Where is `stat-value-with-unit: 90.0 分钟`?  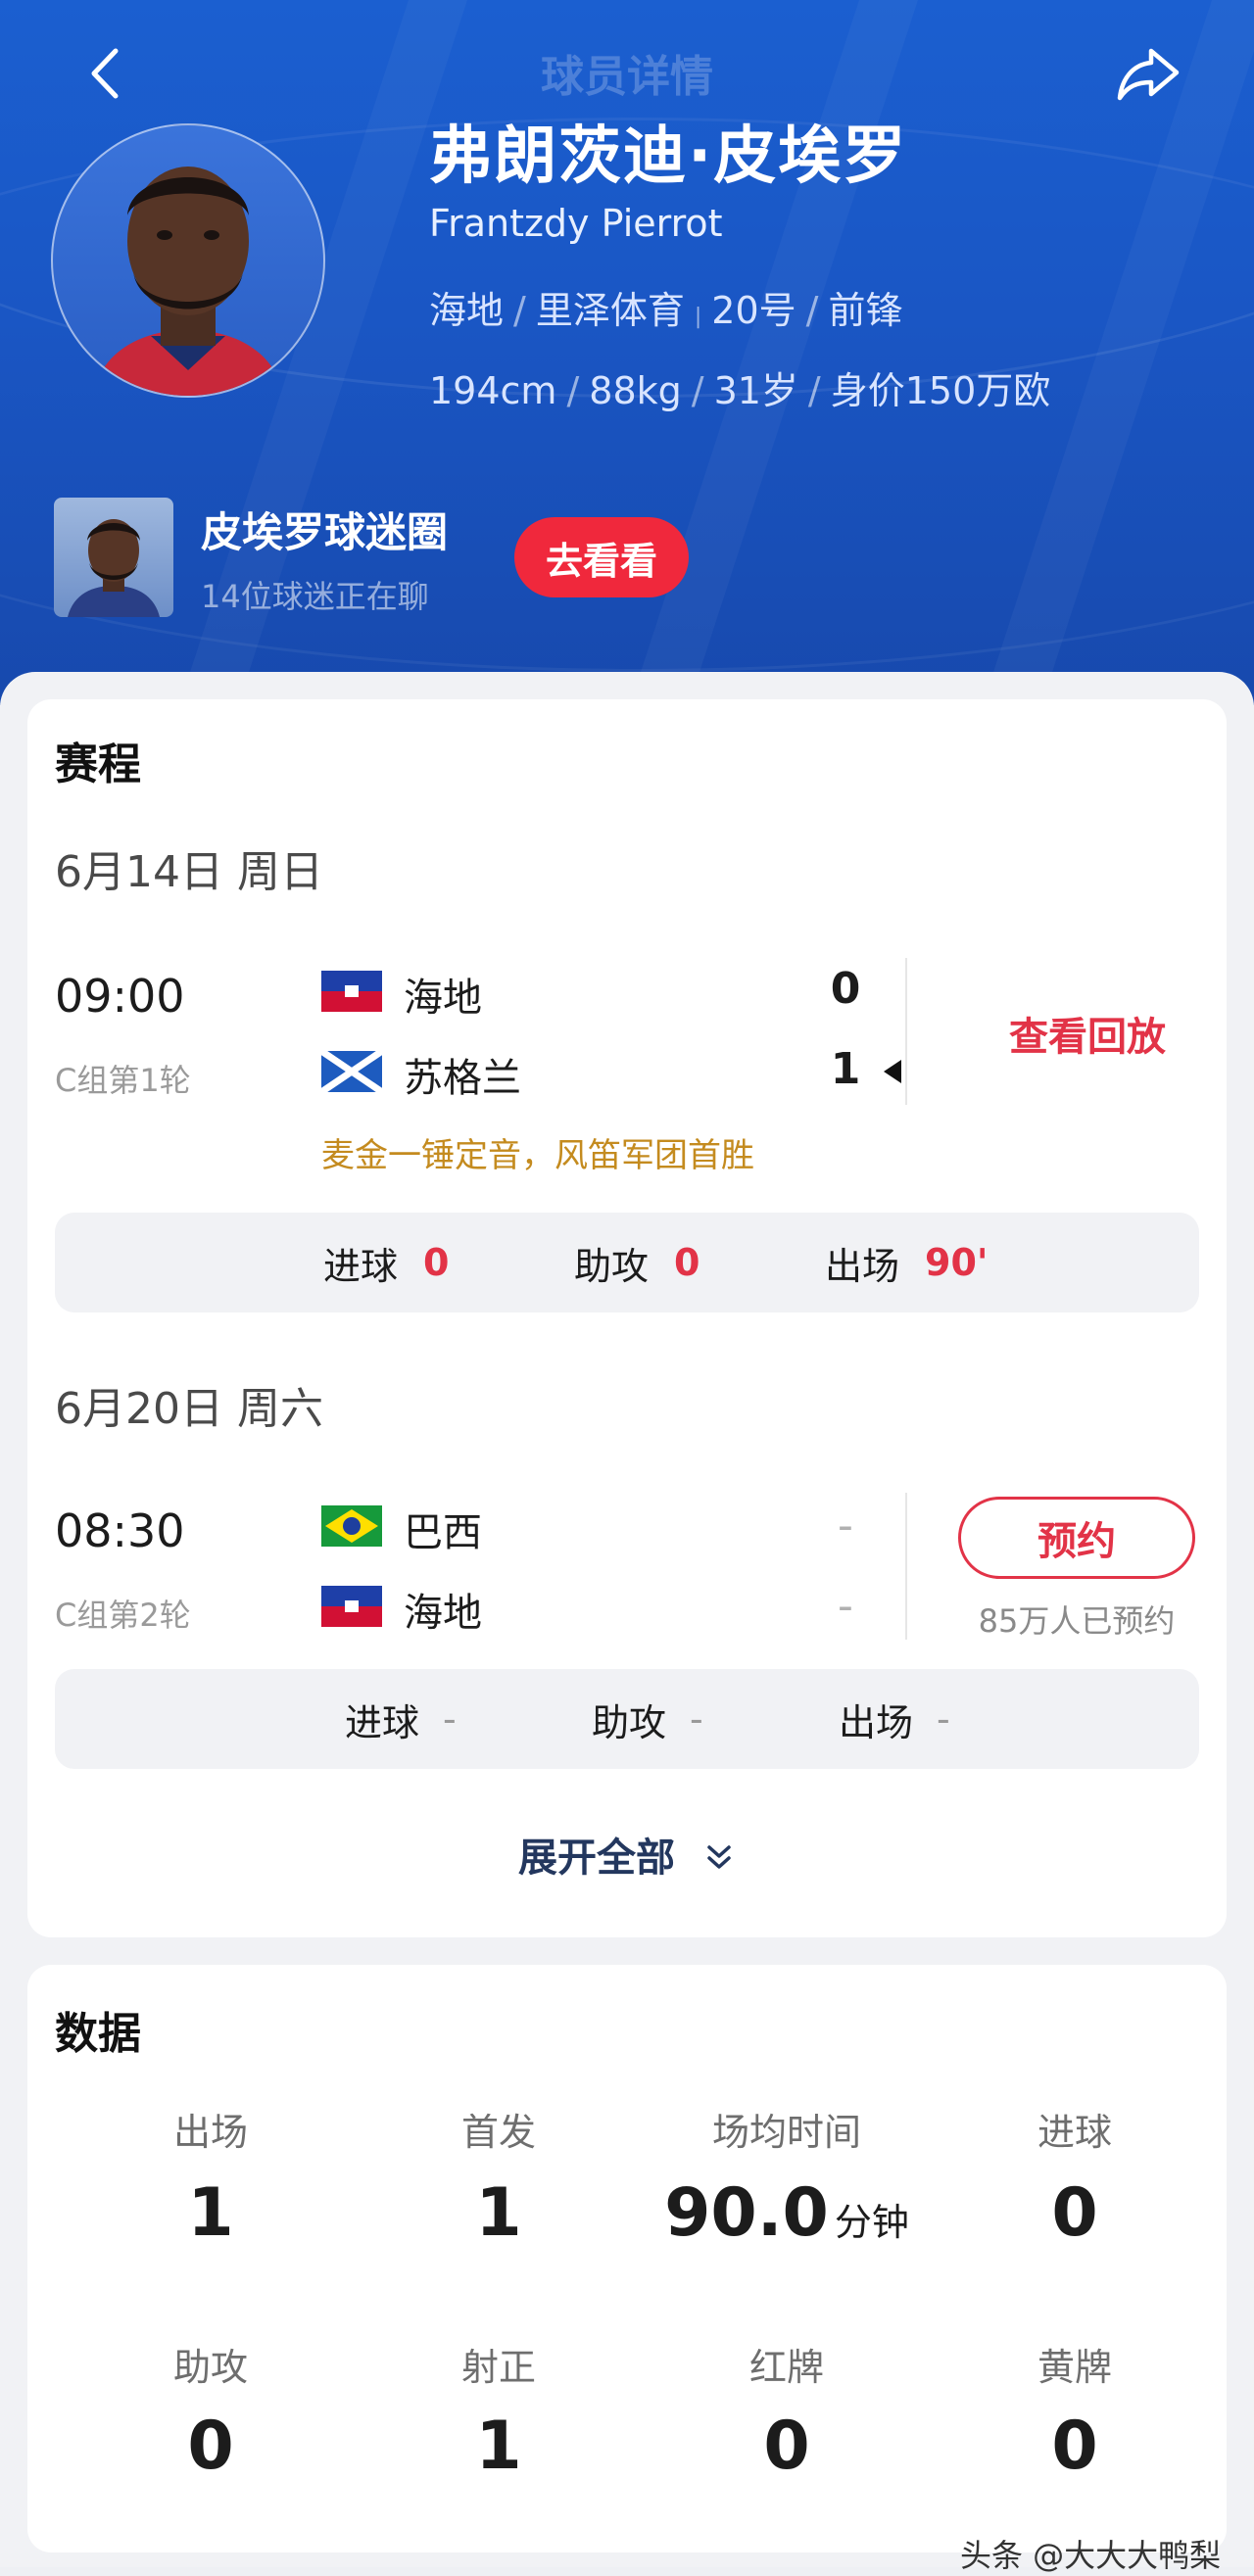
stat-value-with-unit: 90.0 分钟 is located at coordinates (787, 2213).